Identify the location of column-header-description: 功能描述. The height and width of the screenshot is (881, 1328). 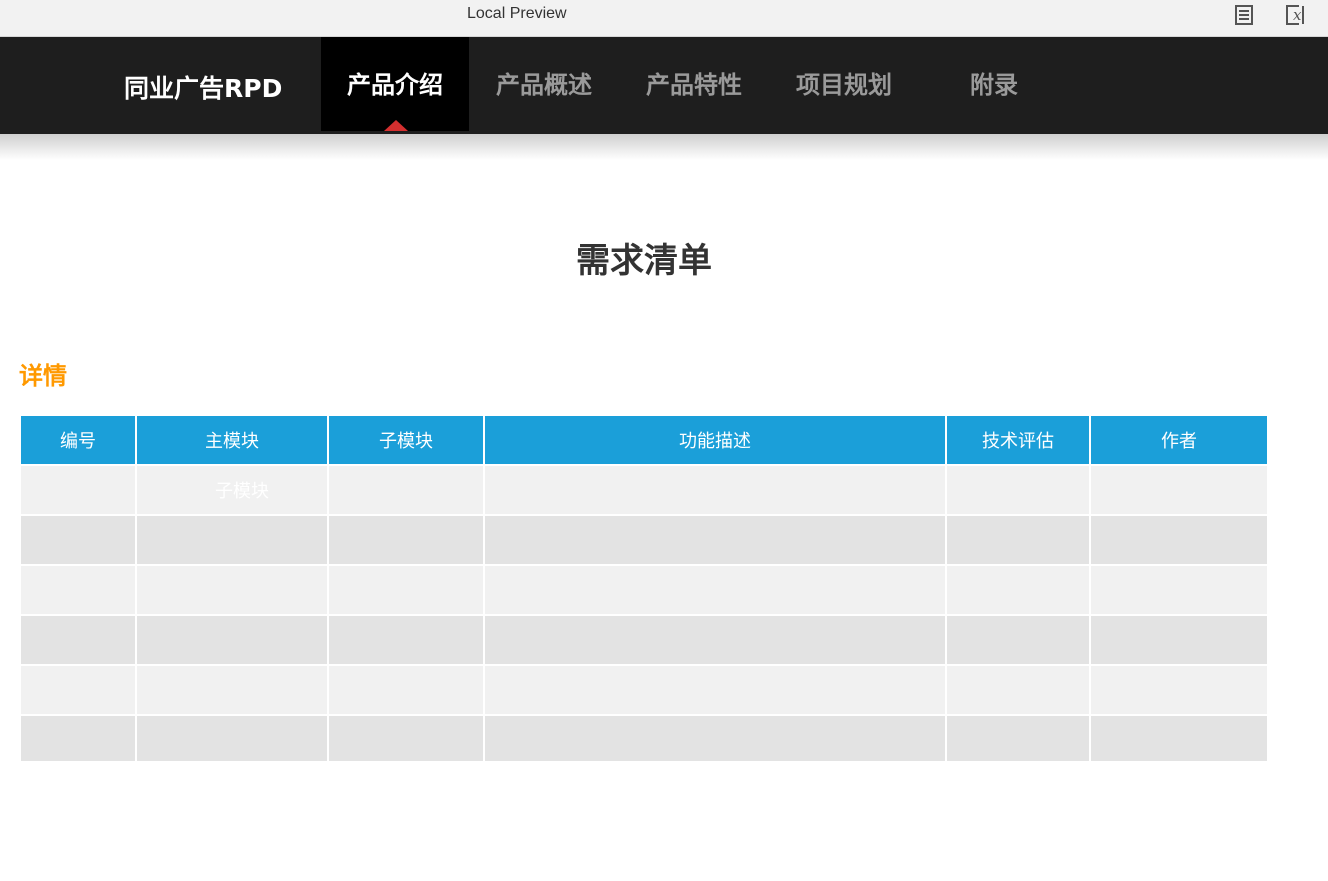
(716, 441).